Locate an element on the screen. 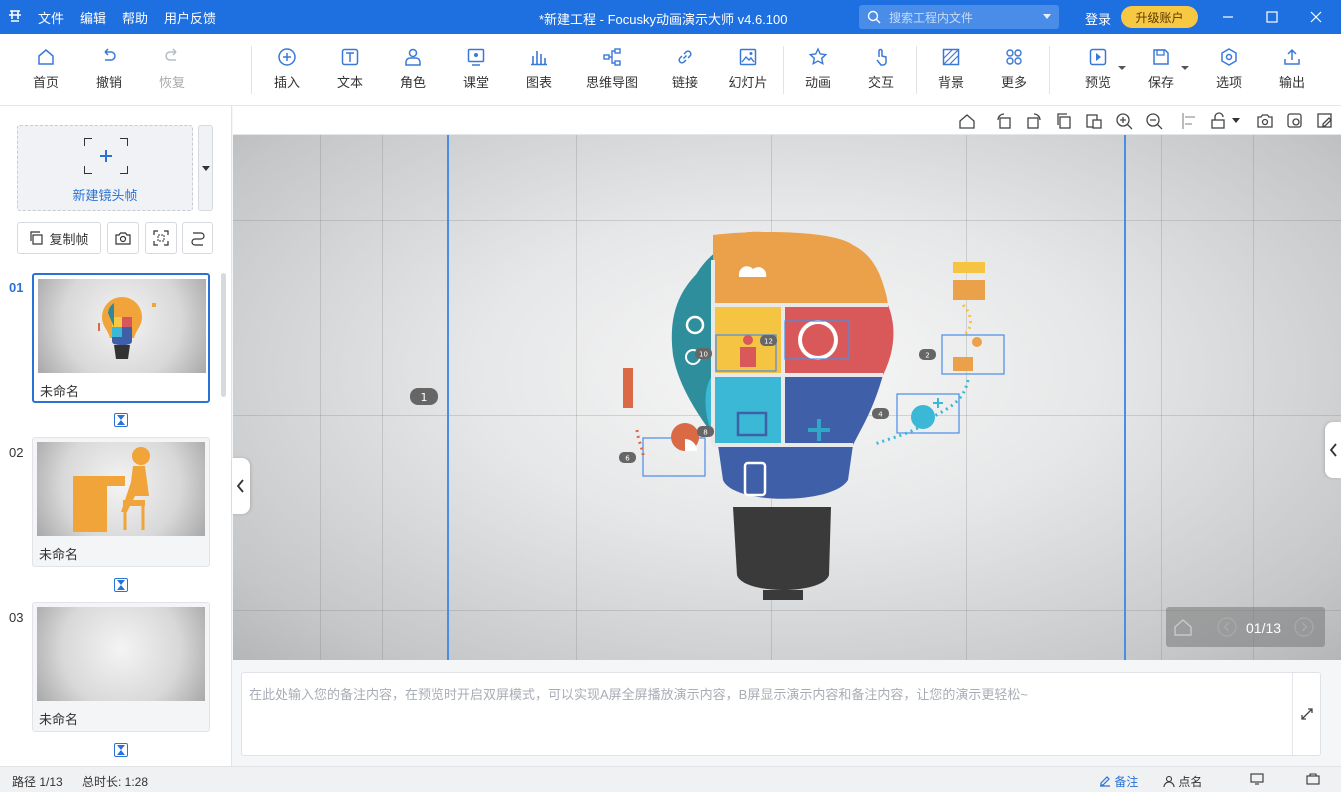 The image size is (1341, 792). export-button: 输出 is located at coordinates (1292, 68).